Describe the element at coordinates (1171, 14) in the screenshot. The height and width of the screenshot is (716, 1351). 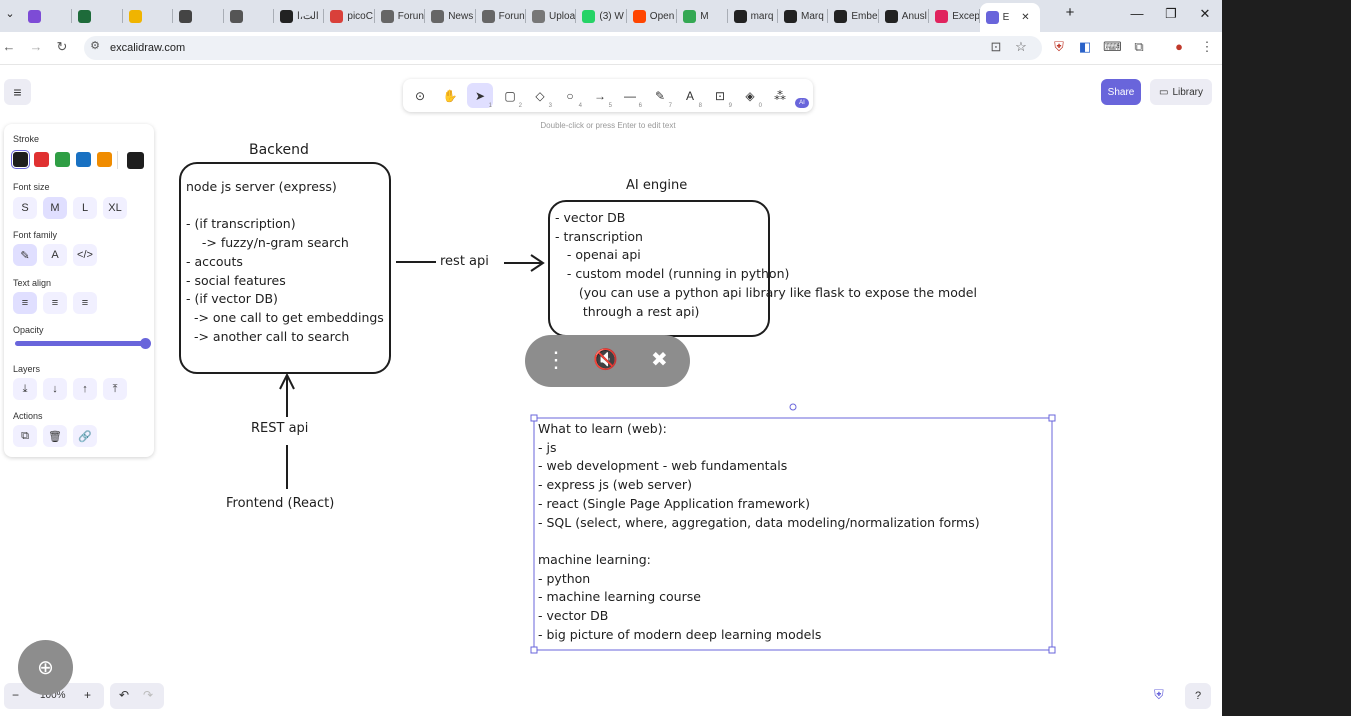
I see `restore-button: ❐` at that location.